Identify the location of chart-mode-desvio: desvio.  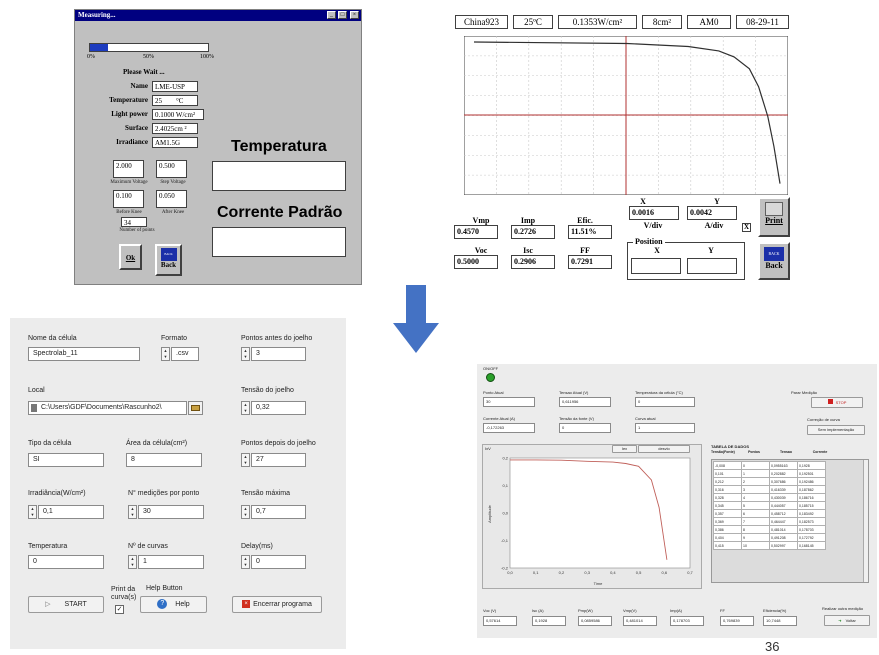
(664, 449).